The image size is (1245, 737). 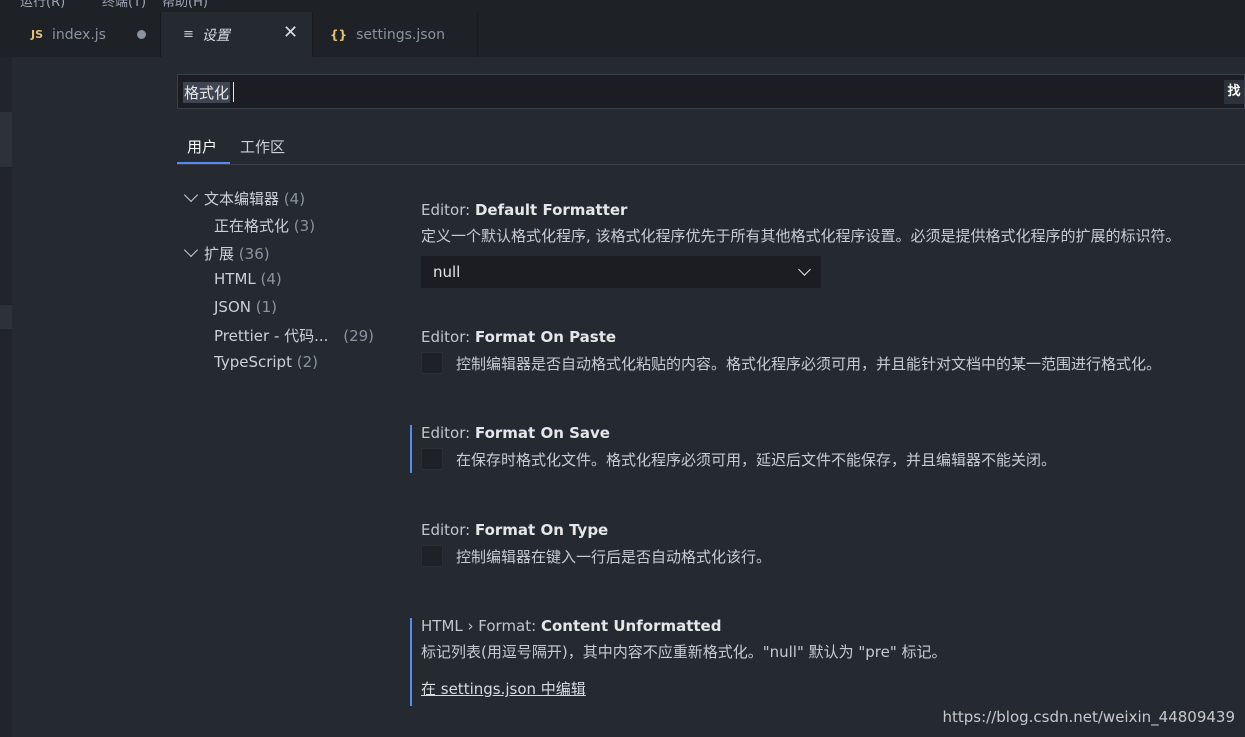 What do you see at coordinates (235, 279) in the screenshot?
I see `toc-label: HTML` at bounding box center [235, 279].